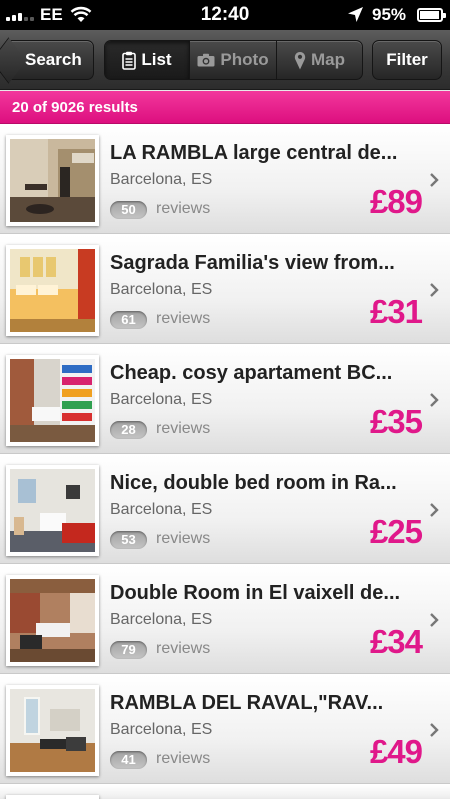 The image size is (450, 799). What do you see at coordinates (225, 107) in the screenshot?
I see `results-summary-bar: 20 of 9026 results` at bounding box center [225, 107].